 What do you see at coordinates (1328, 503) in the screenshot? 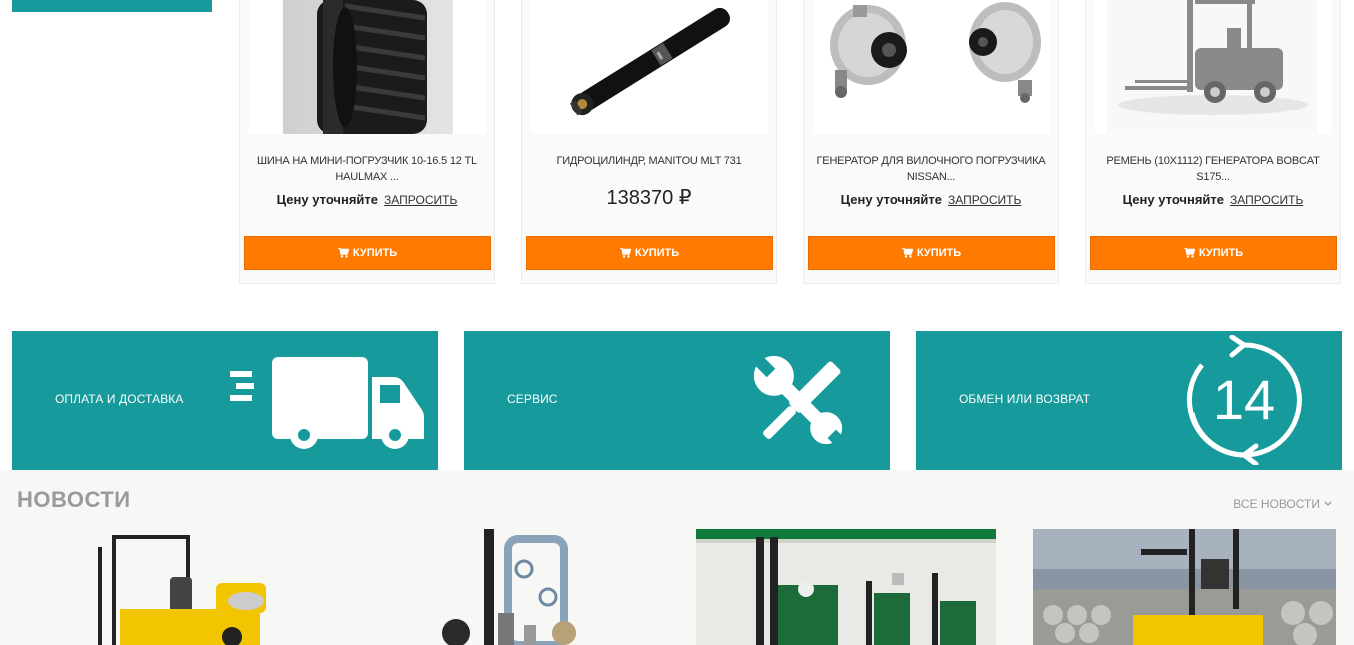
I see `chevron-down-icon` at bounding box center [1328, 503].